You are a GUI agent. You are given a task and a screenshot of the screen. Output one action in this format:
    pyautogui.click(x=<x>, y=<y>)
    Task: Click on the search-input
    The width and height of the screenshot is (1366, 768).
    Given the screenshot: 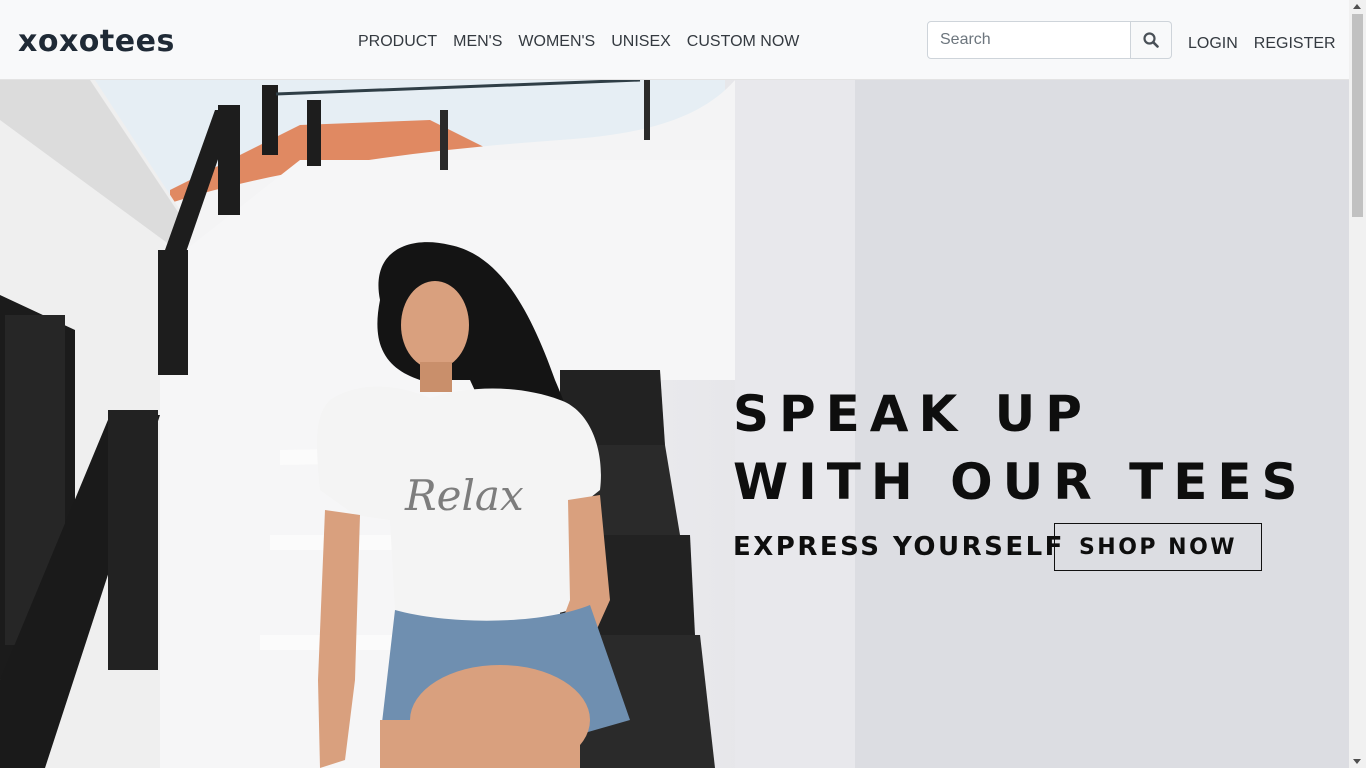 What is the action you would take?
    pyautogui.click(x=1029, y=40)
    